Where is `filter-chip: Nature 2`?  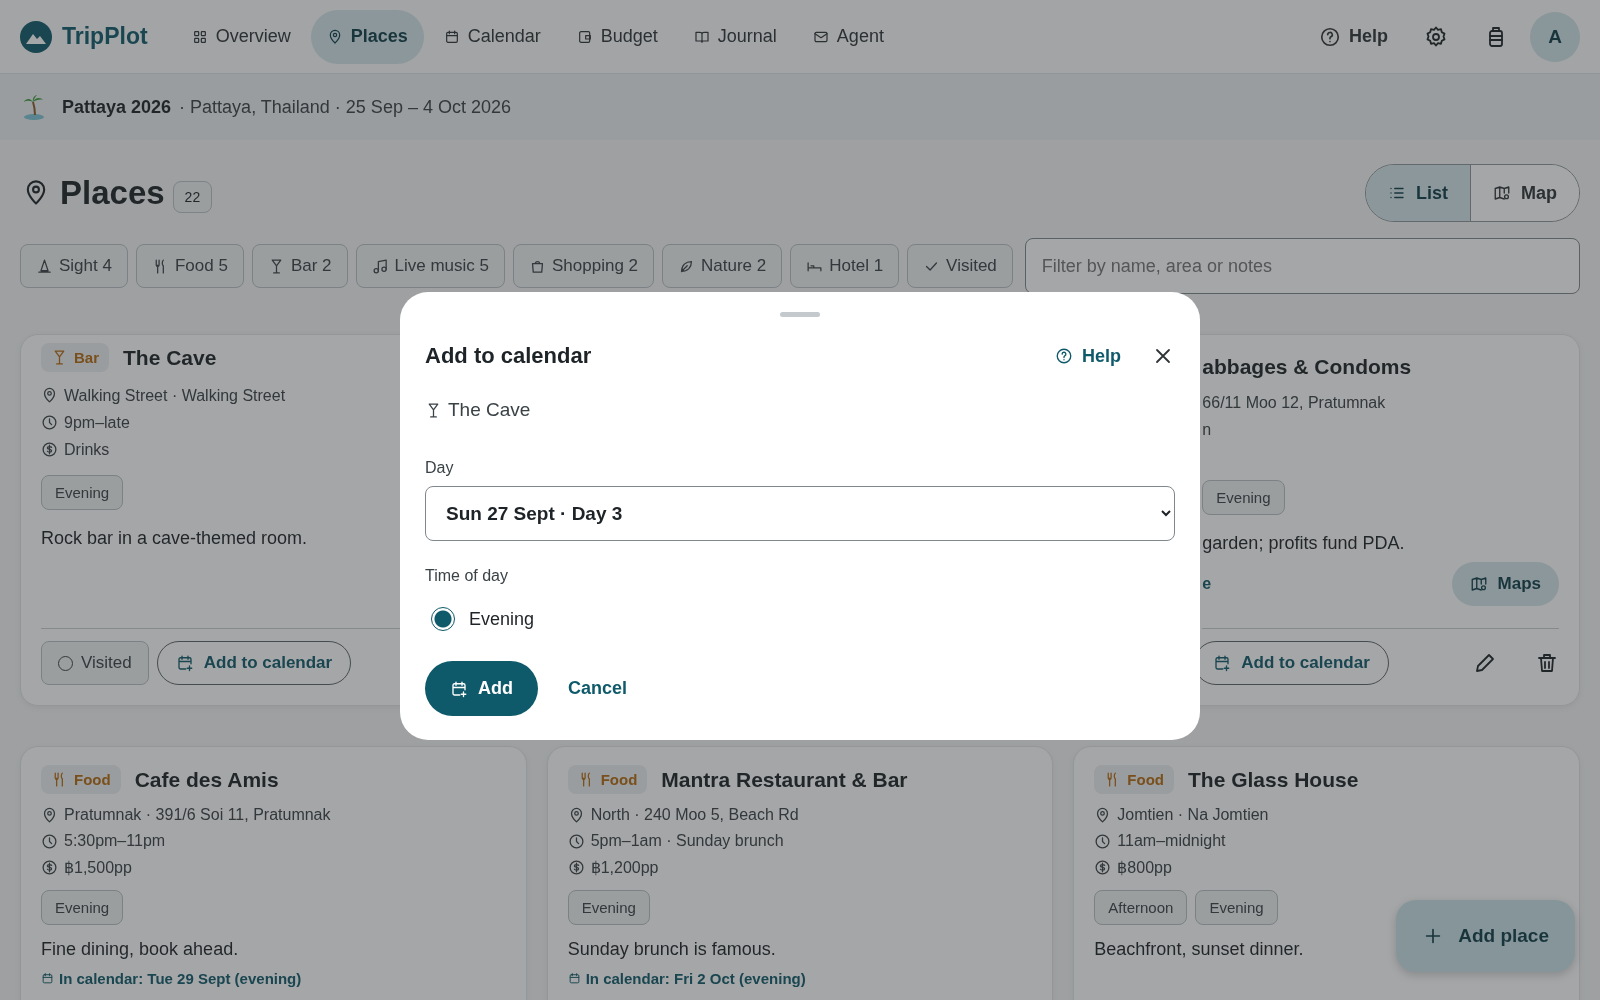
filter-chip: Nature 2 is located at coordinates (722, 266).